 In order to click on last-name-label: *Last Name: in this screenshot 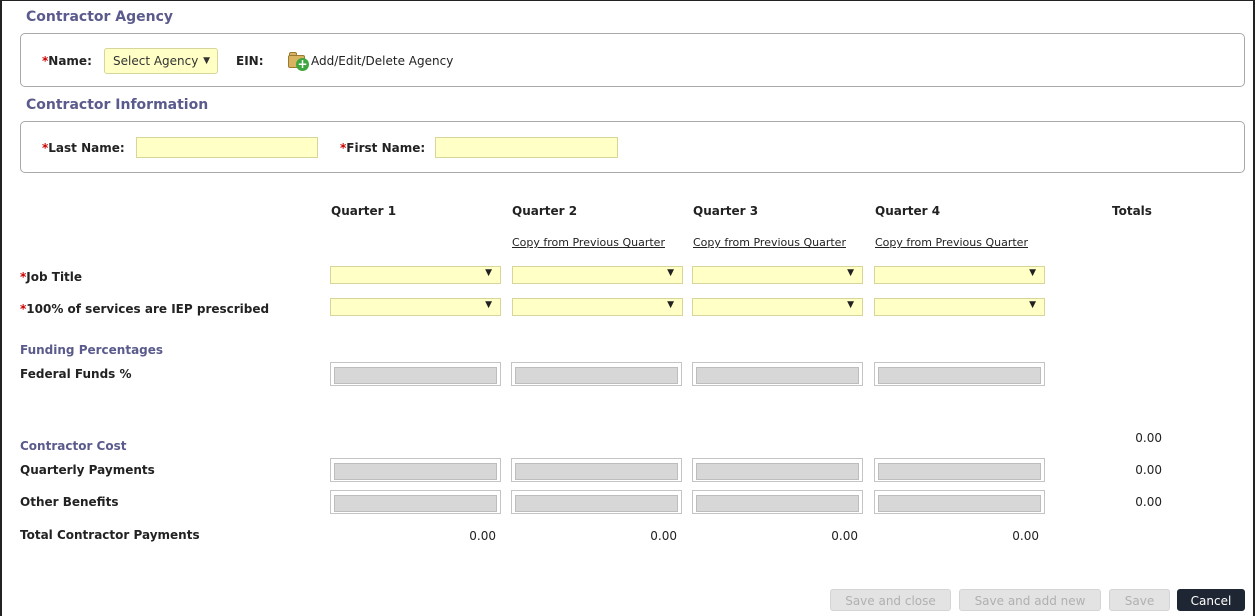, I will do `click(83, 148)`.